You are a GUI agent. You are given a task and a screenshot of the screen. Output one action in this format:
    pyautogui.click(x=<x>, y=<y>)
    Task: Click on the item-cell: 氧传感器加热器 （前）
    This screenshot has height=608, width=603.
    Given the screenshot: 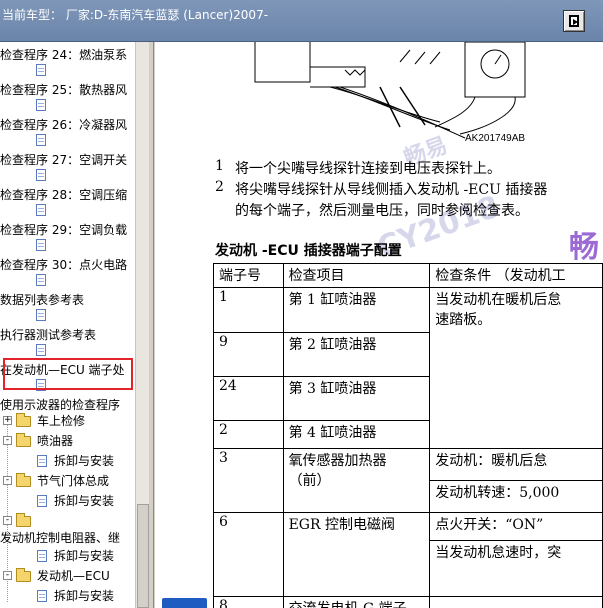 What is the action you would take?
    pyautogui.click(x=356, y=480)
    